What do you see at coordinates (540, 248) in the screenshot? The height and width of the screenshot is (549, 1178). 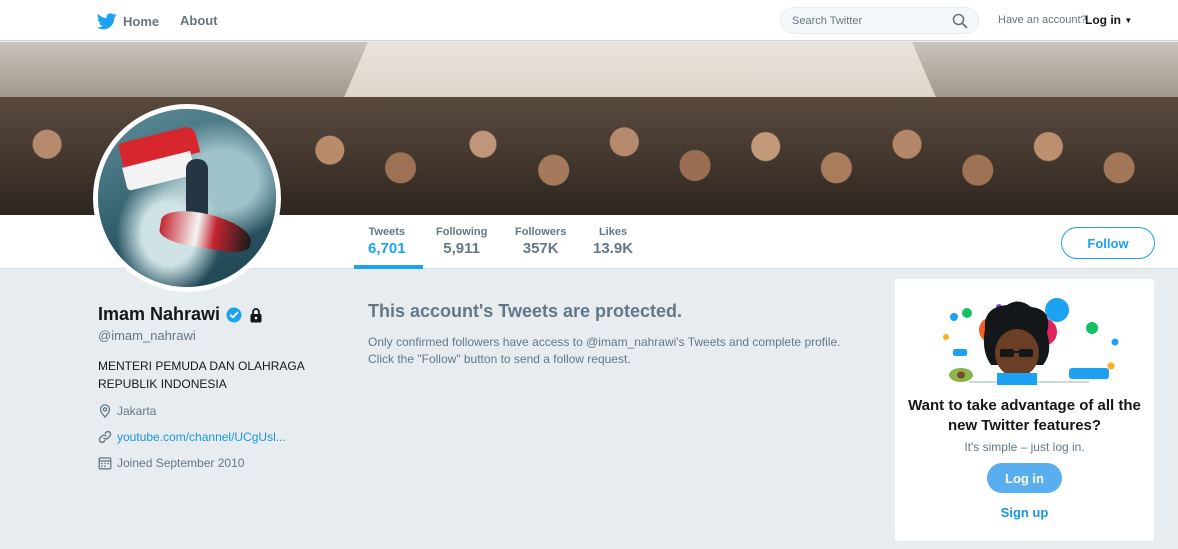 I see `stat-value: 357K` at bounding box center [540, 248].